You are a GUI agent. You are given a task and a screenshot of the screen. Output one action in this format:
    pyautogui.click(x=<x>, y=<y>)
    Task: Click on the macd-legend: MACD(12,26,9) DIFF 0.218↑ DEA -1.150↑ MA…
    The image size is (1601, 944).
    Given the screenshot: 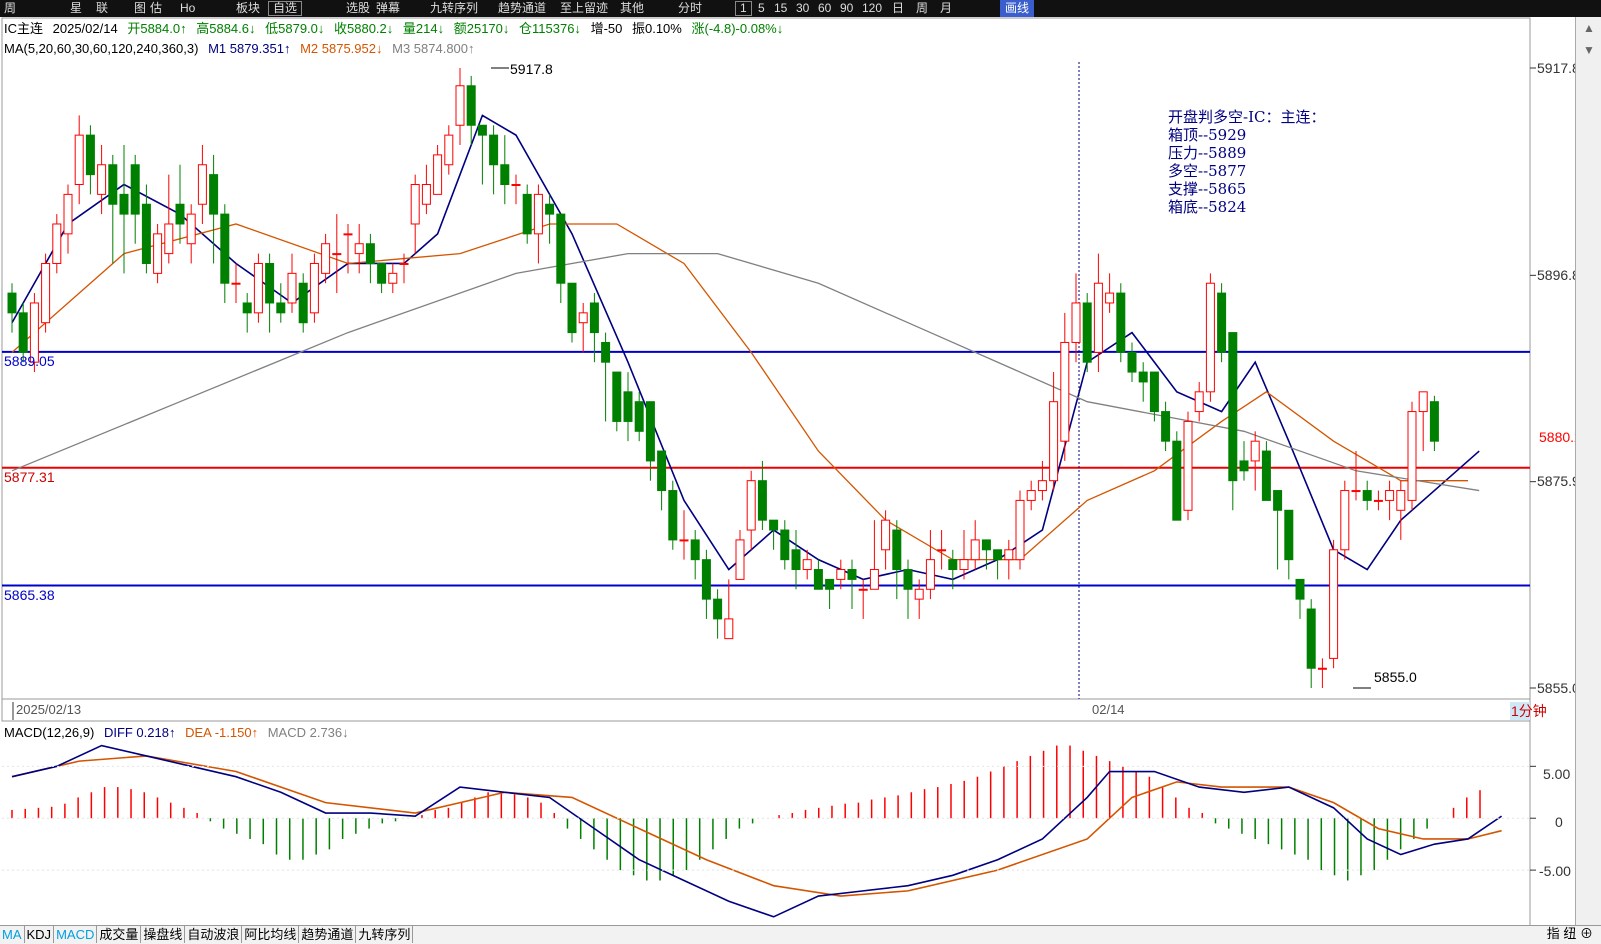 What is the action you would take?
    pyautogui.click(x=179, y=733)
    